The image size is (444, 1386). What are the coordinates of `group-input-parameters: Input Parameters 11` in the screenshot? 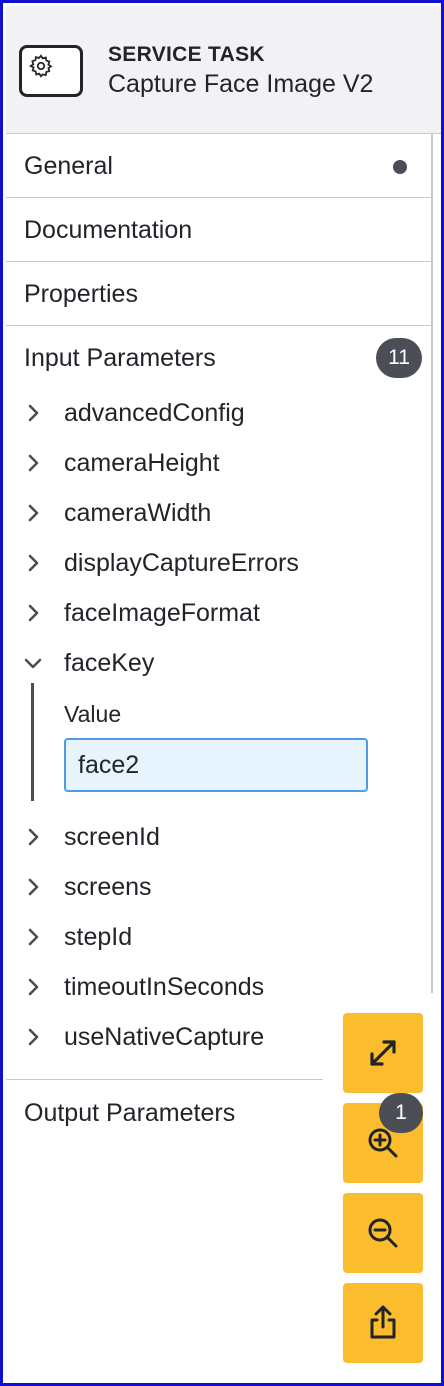 It's located at (219, 358).